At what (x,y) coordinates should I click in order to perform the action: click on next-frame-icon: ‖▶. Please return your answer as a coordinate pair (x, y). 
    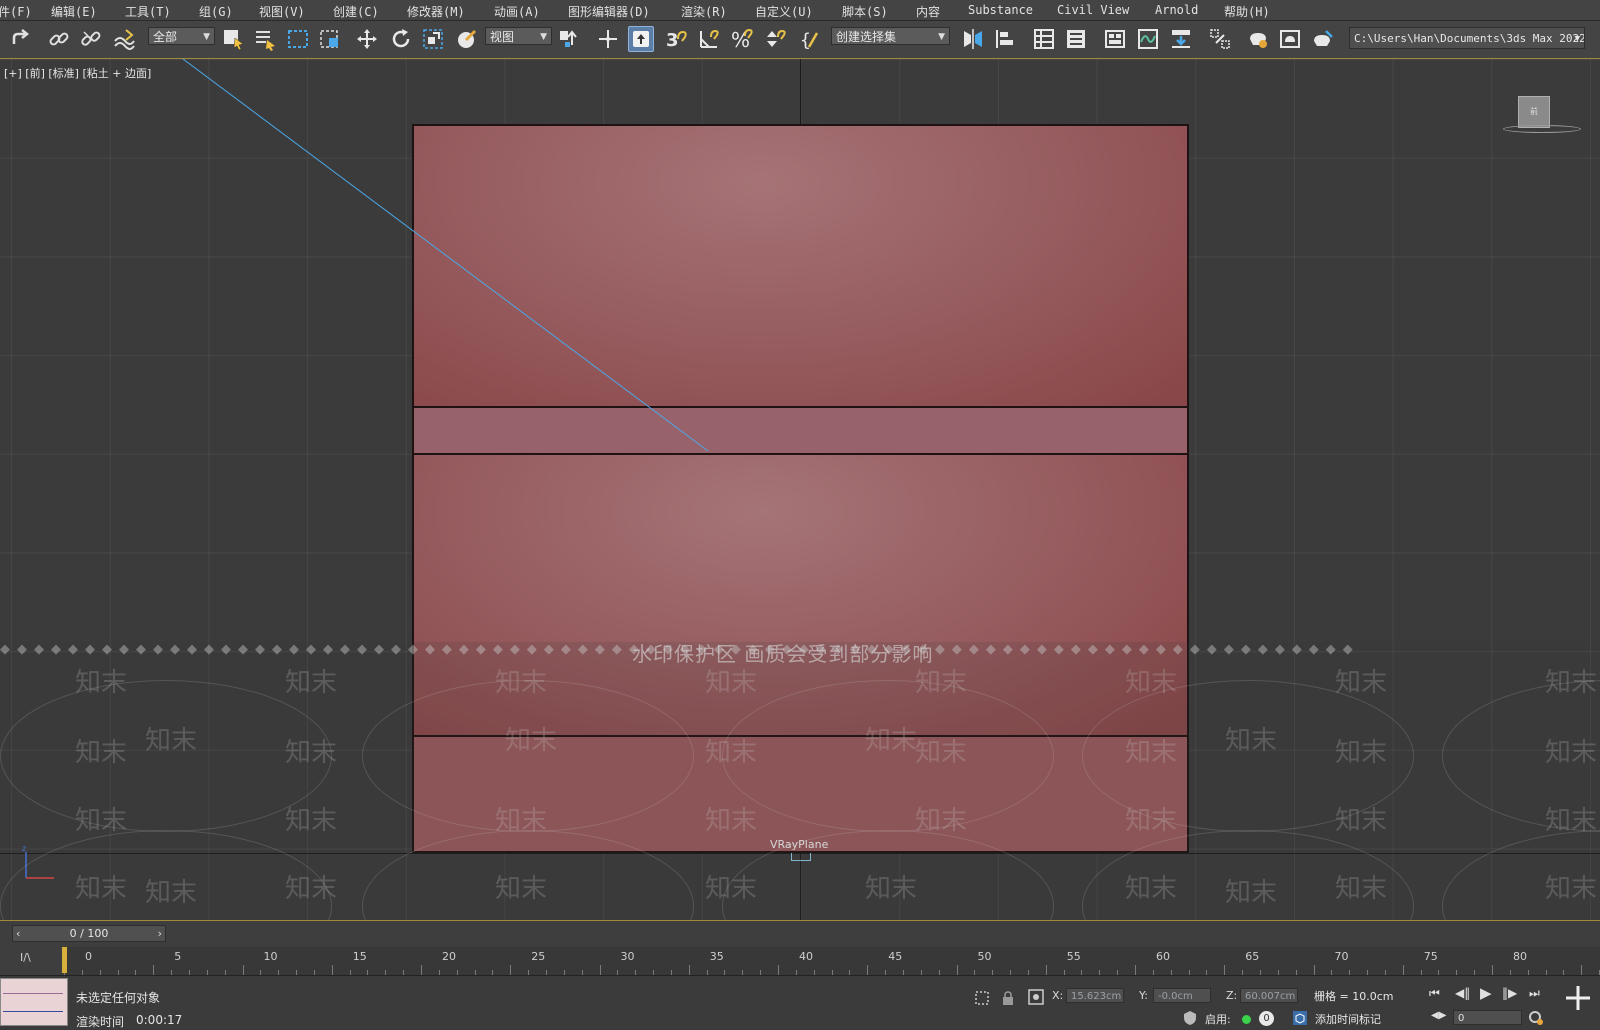
    Looking at the image, I should click on (1509, 993).